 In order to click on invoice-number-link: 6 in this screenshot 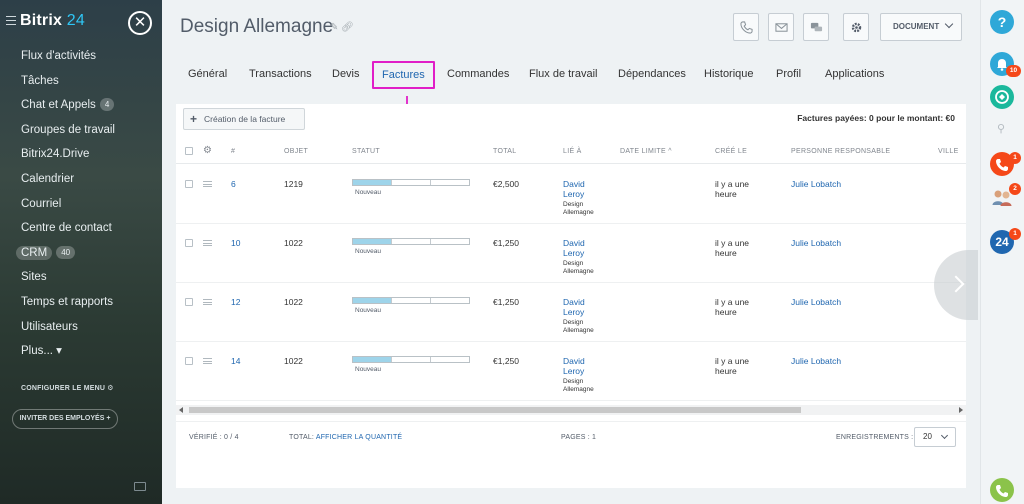, I will do `click(233, 184)`.